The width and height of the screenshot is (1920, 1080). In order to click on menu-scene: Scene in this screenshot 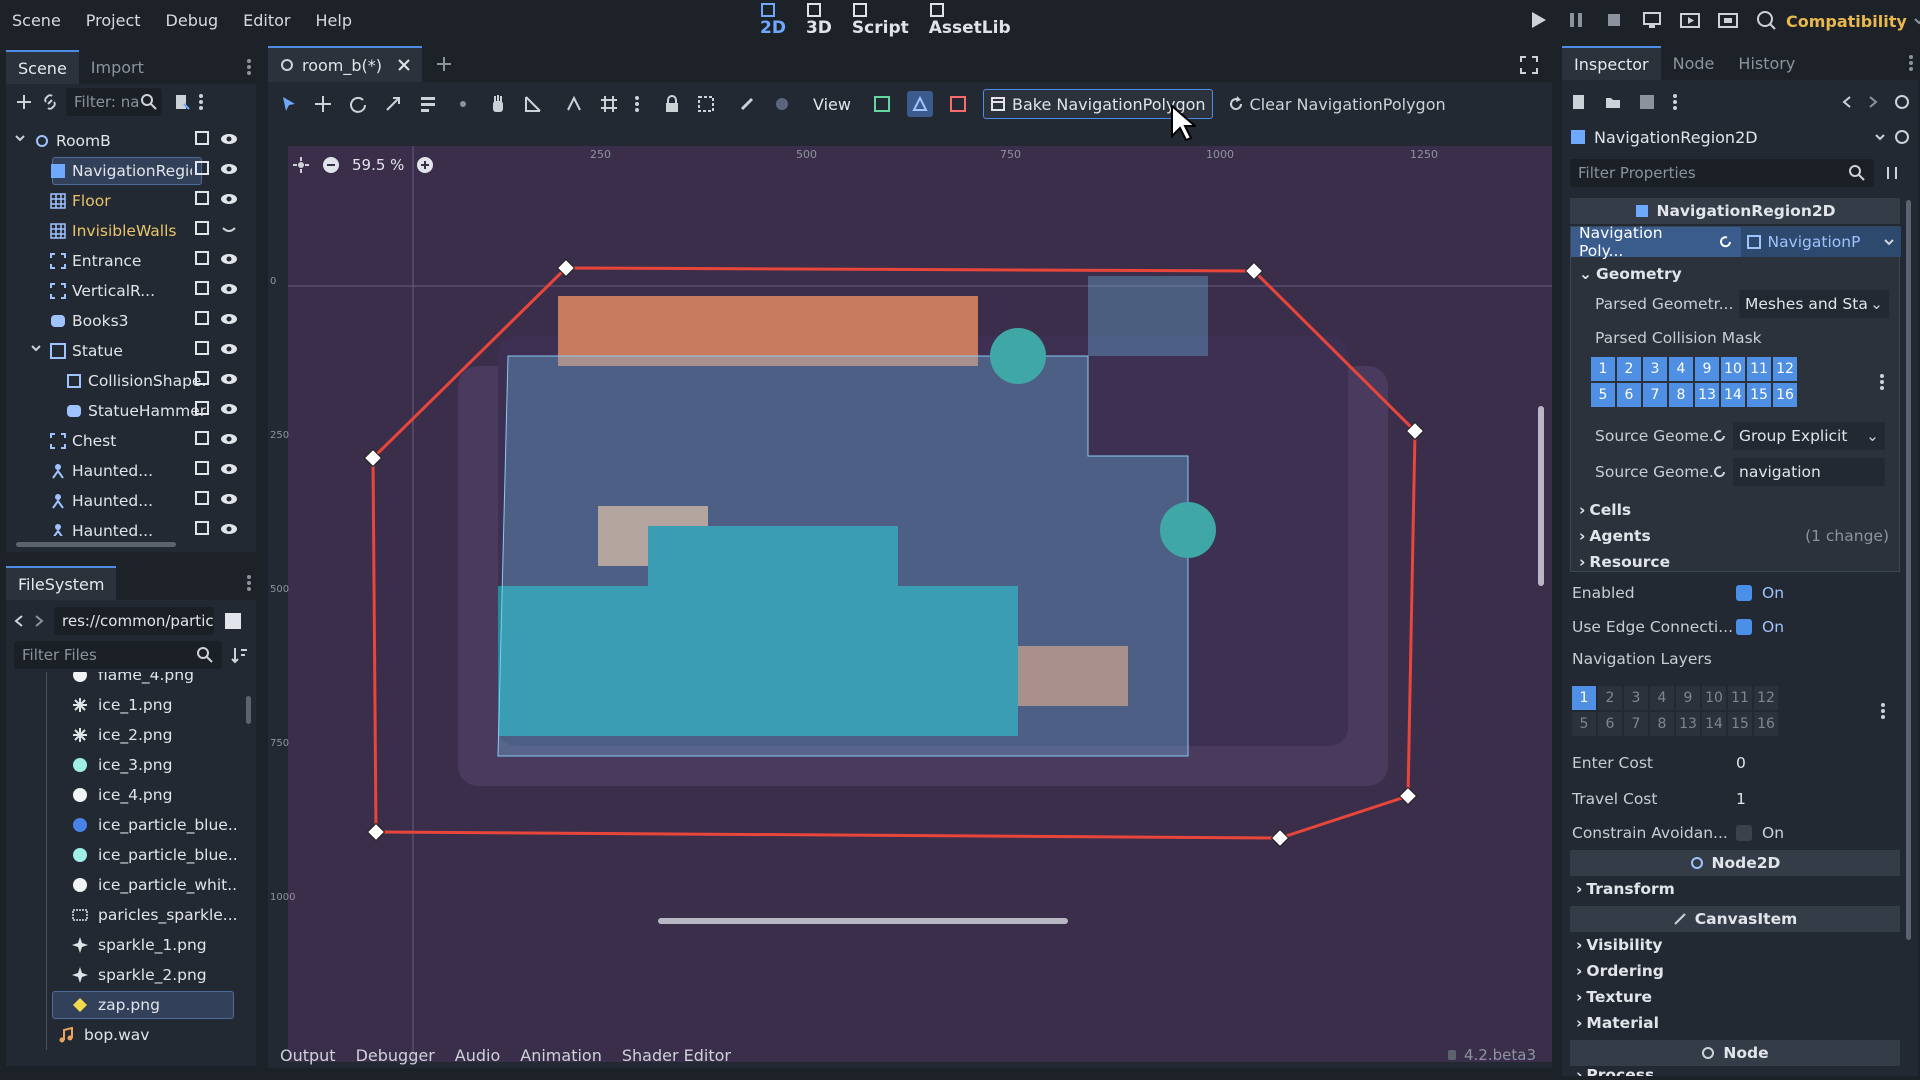, I will do `click(36, 20)`.